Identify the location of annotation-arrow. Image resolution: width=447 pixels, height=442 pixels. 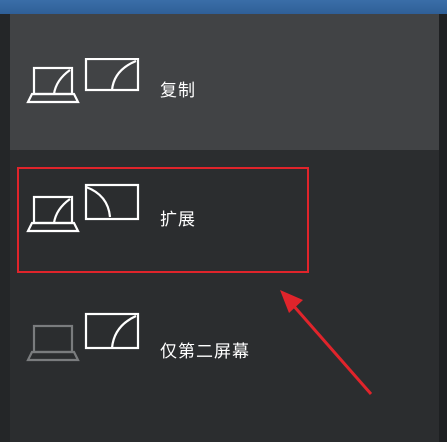
(326, 342).